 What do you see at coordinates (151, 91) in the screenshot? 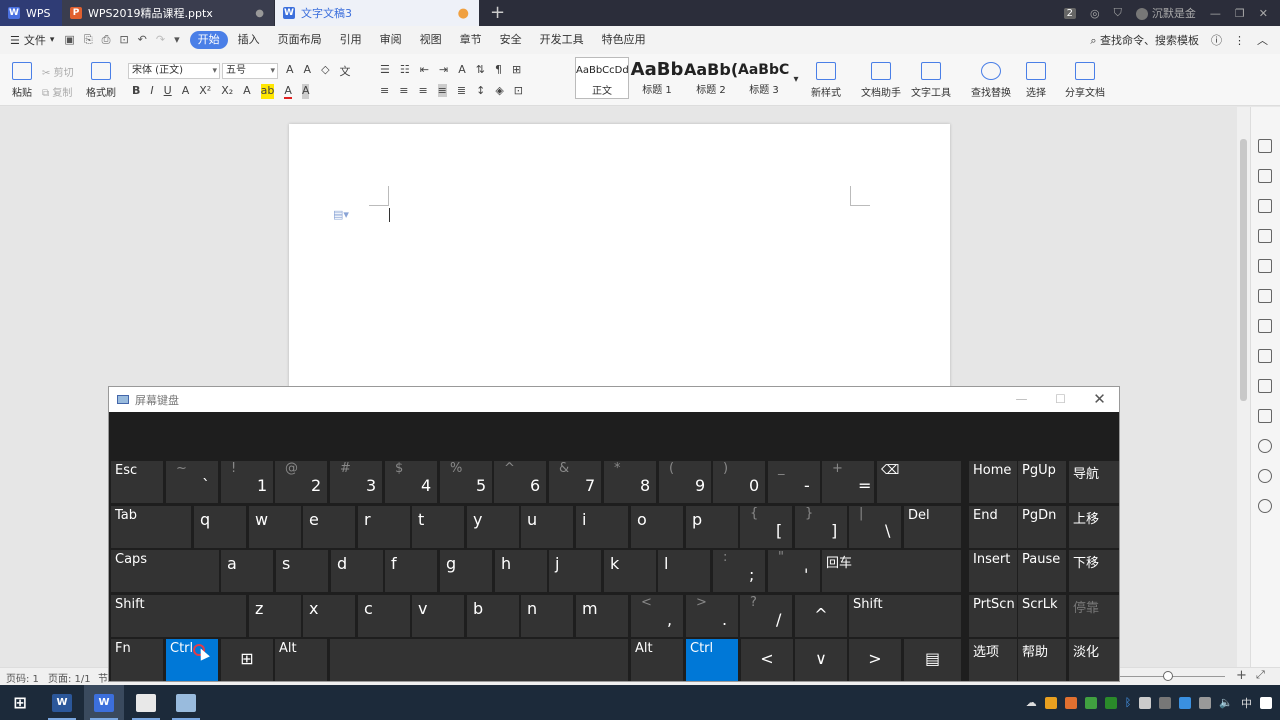
I see `italic-icon: I` at bounding box center [151, 91].